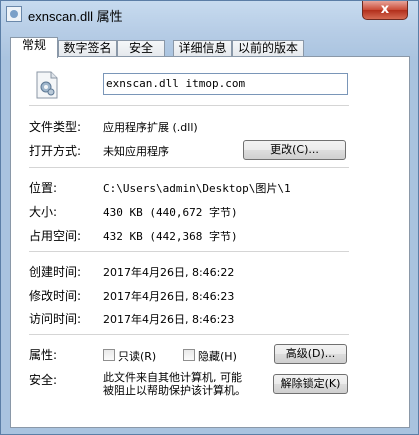 The height and width of the screenshot is (435, 419). Describe the element at coordinates (225, 84) in the screenshot. I see `file-name-input: exnscan.dll itmop.com` at that location.